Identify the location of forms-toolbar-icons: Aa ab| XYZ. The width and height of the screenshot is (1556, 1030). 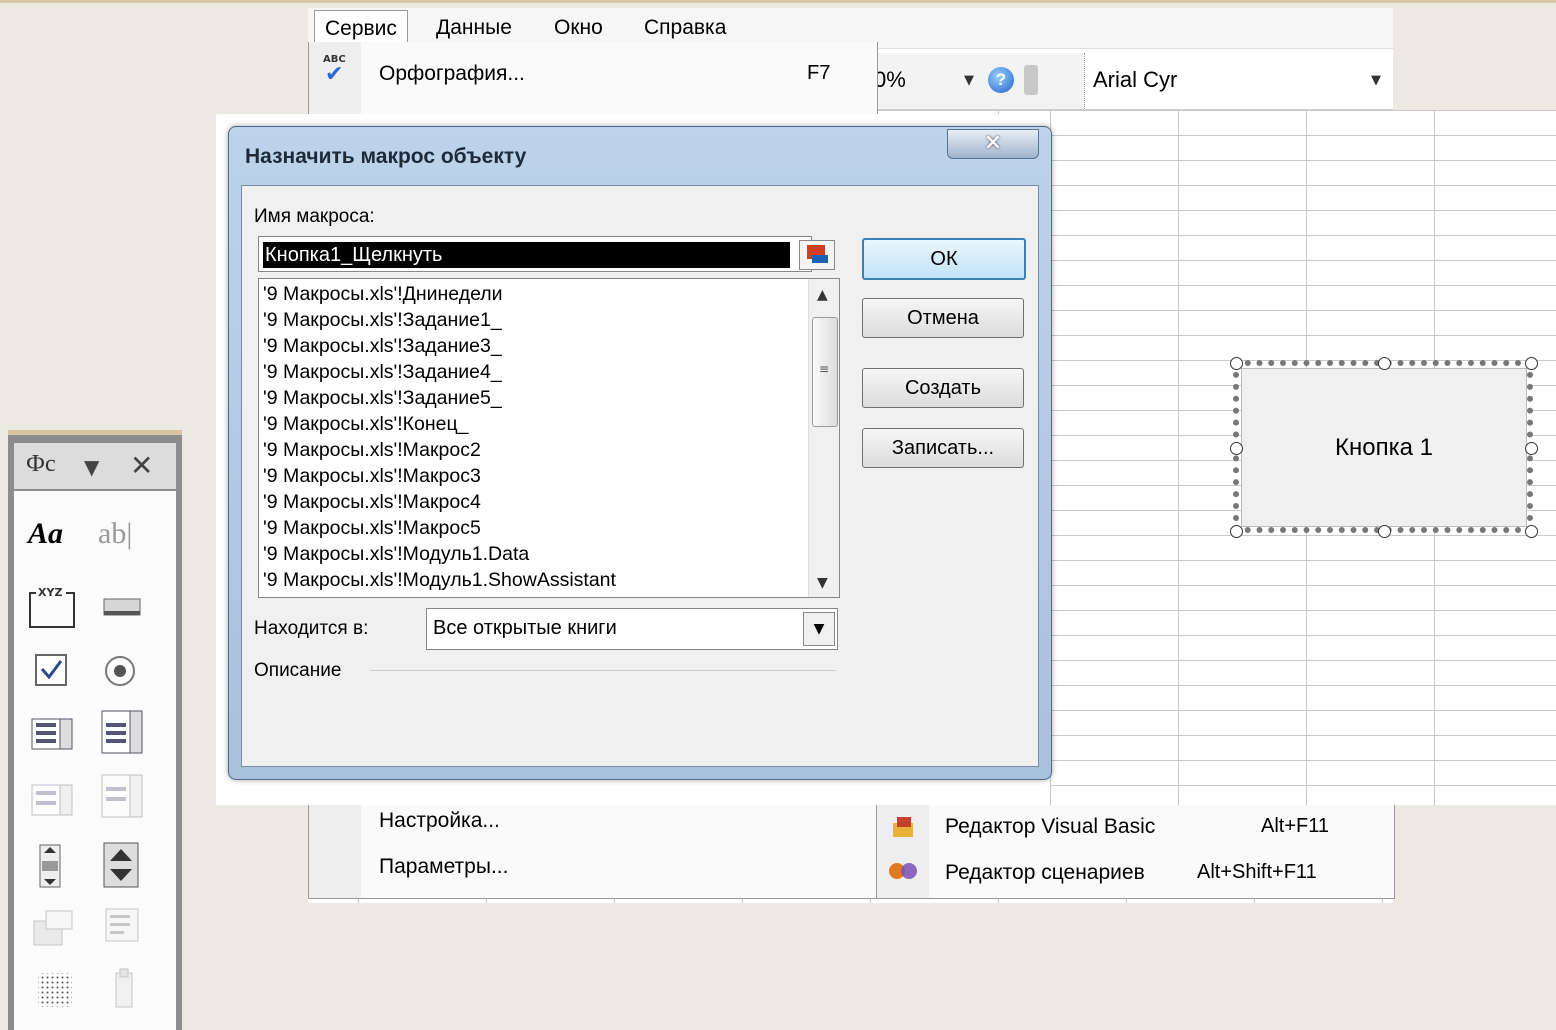
(95, 760).